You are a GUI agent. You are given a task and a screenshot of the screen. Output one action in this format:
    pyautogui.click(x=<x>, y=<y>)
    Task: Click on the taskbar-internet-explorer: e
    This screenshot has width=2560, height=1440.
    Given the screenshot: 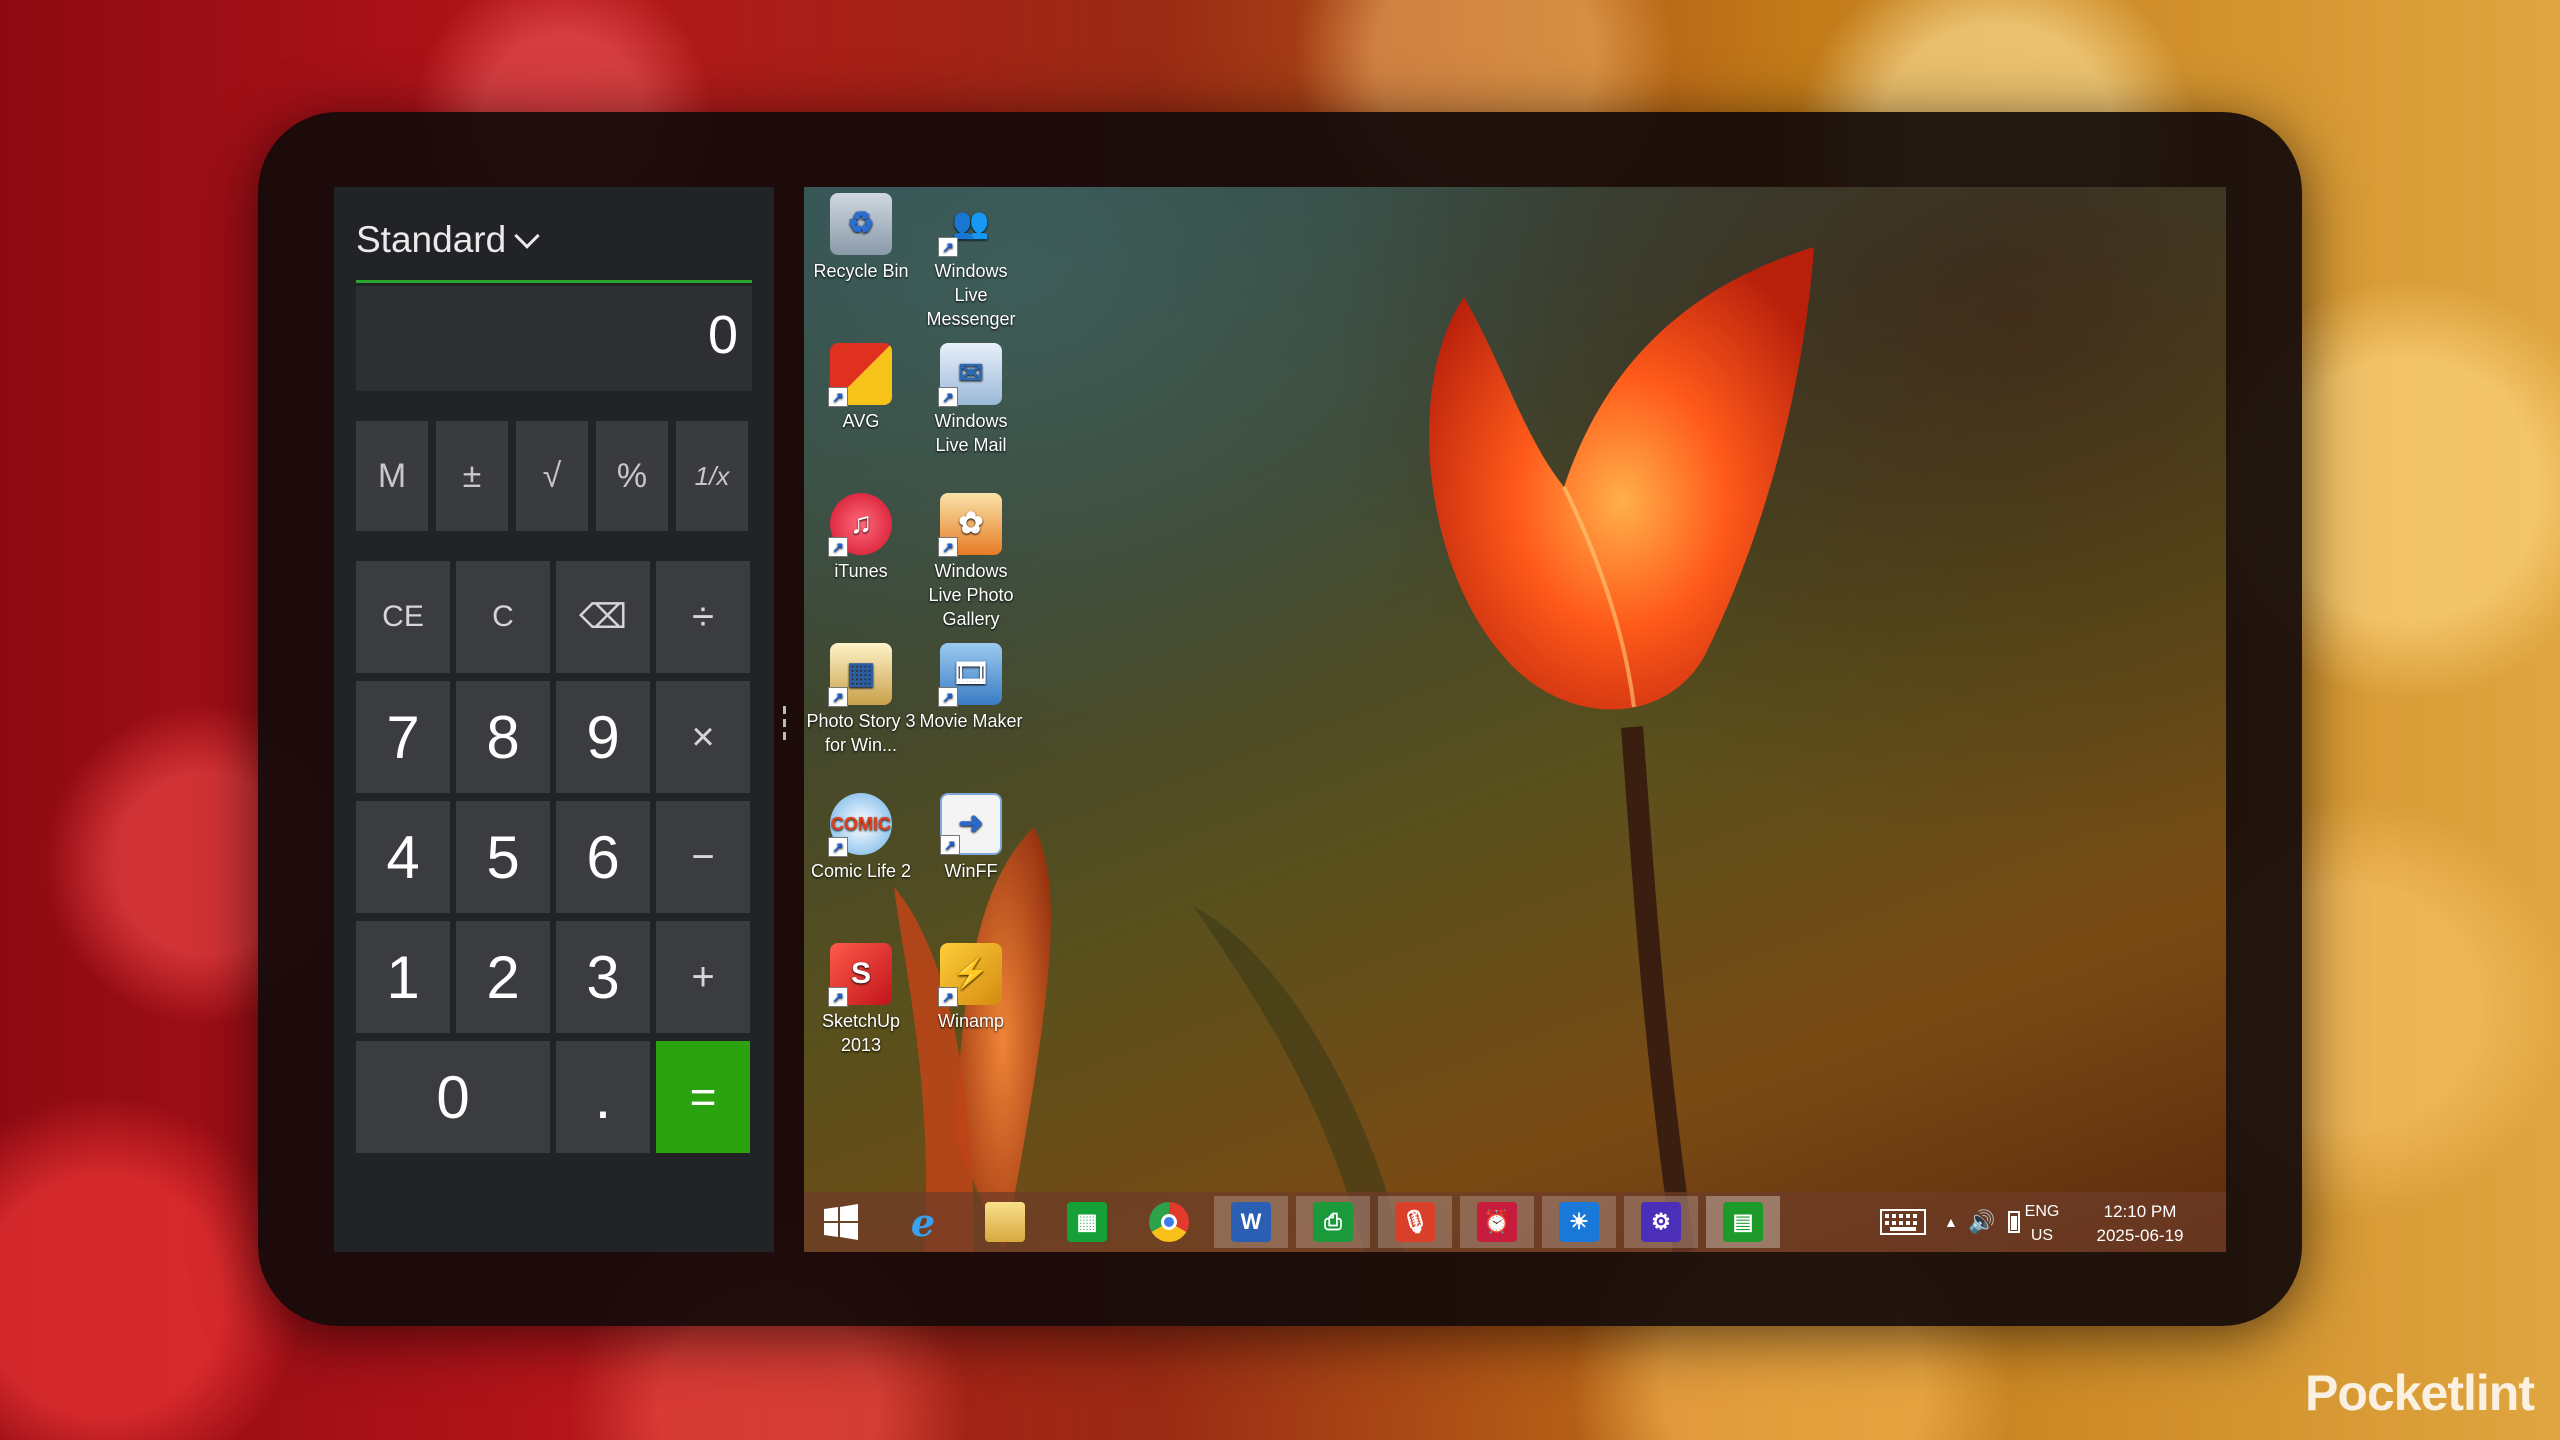 What is the action you would take?
    pyautogui.click(x=923, y=1222)
    